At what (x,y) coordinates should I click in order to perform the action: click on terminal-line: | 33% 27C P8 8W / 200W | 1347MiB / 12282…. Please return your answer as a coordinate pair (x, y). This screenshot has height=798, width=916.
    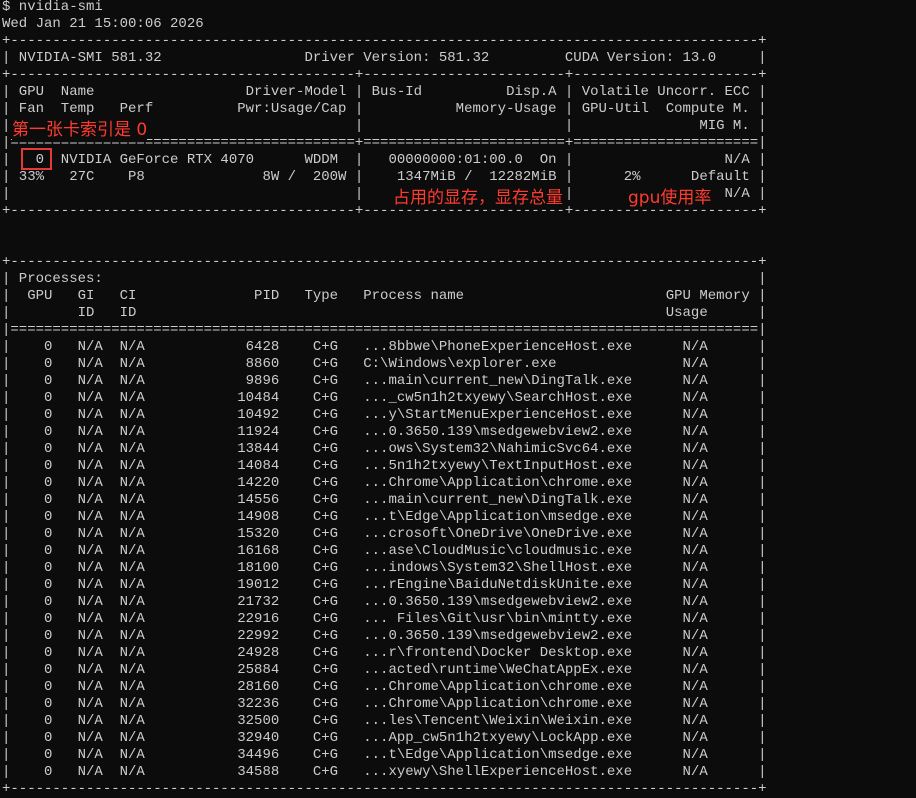
    Looking at the image, I should click on (384, 177).